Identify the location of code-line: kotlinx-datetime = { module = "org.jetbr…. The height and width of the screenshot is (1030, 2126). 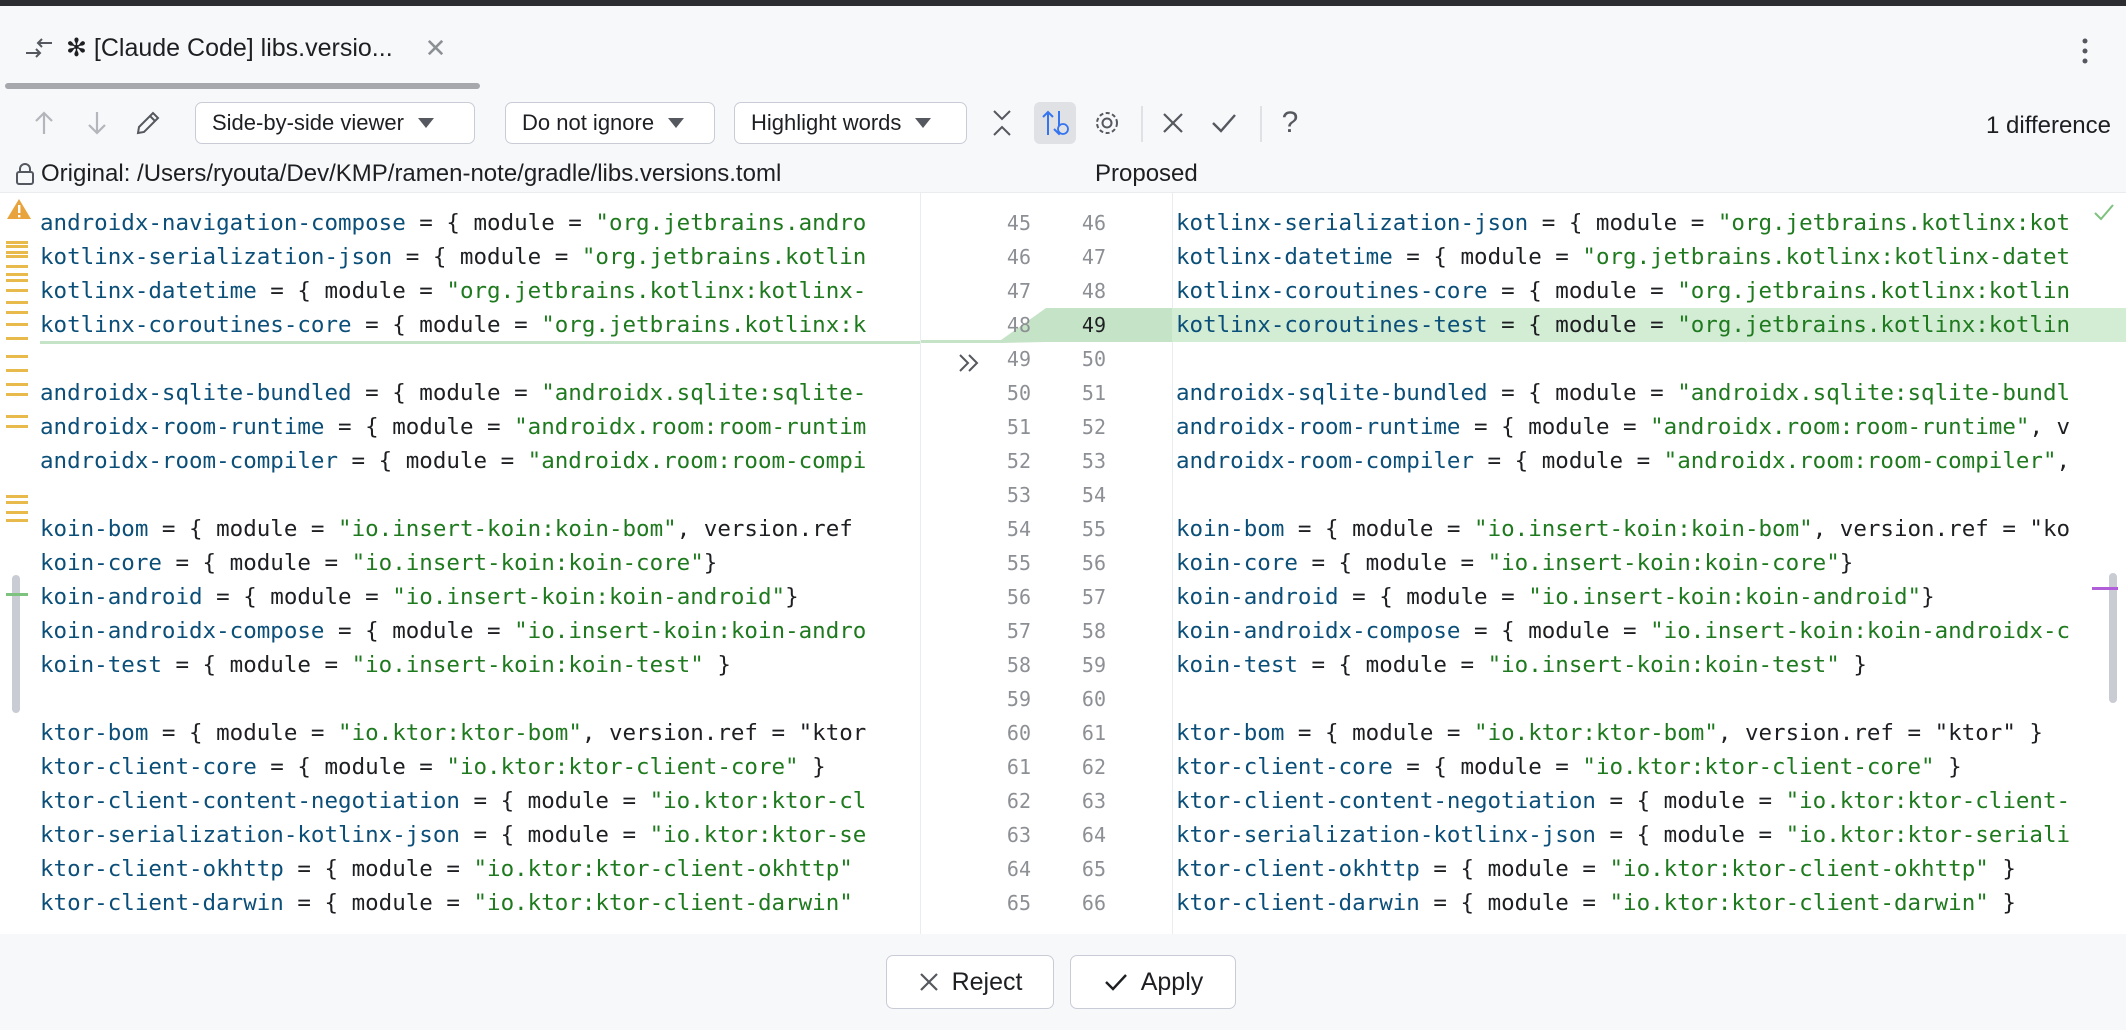
(453, 291).